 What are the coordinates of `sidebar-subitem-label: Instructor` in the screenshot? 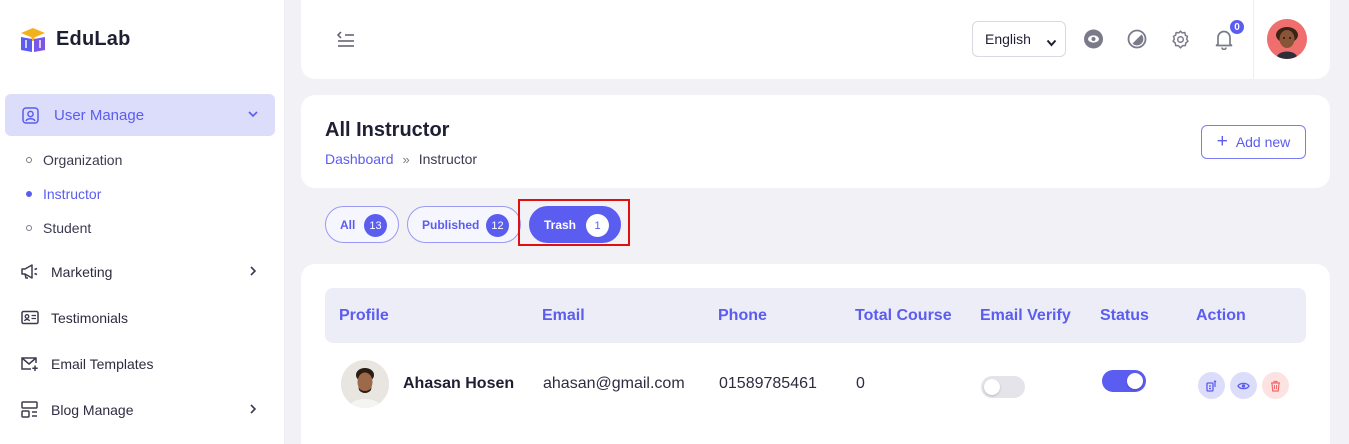 It's located at (72, 194).